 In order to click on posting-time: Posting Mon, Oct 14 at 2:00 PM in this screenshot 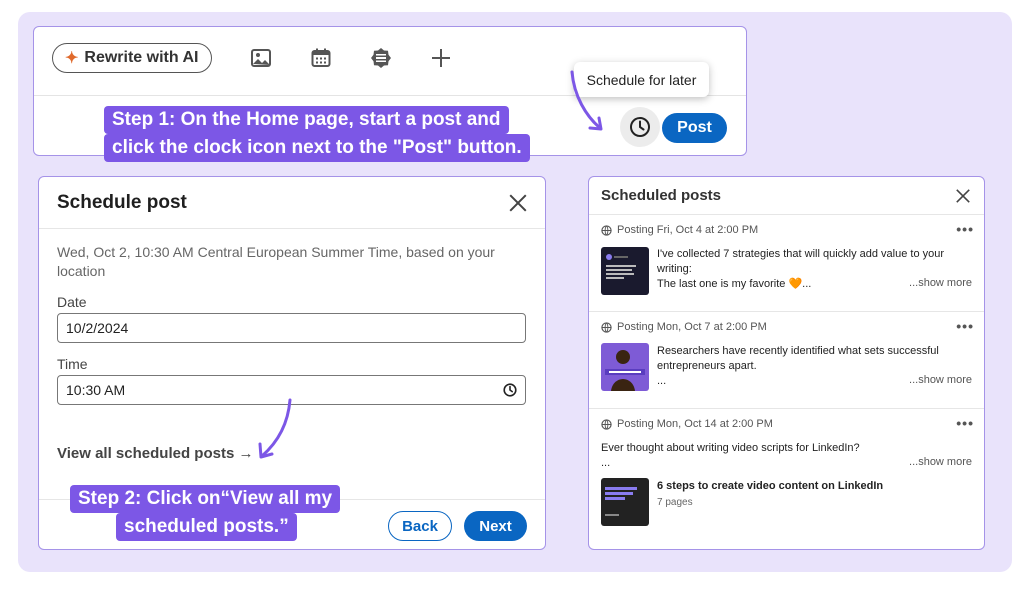, I will do `click(695, 424)`.